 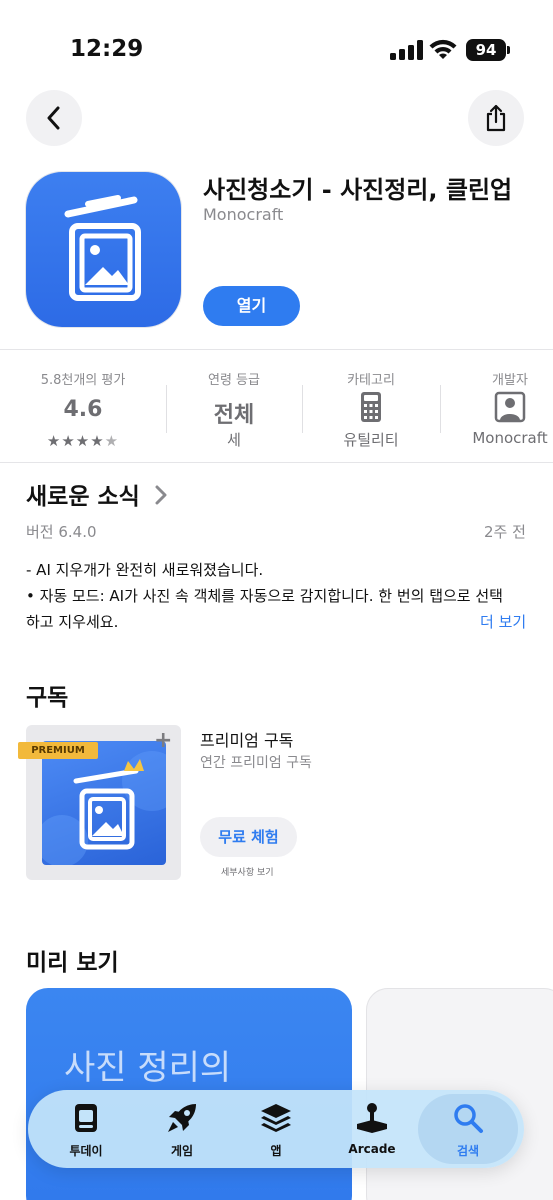 I want to click on calculator-icon, so click(x=371, y=407).